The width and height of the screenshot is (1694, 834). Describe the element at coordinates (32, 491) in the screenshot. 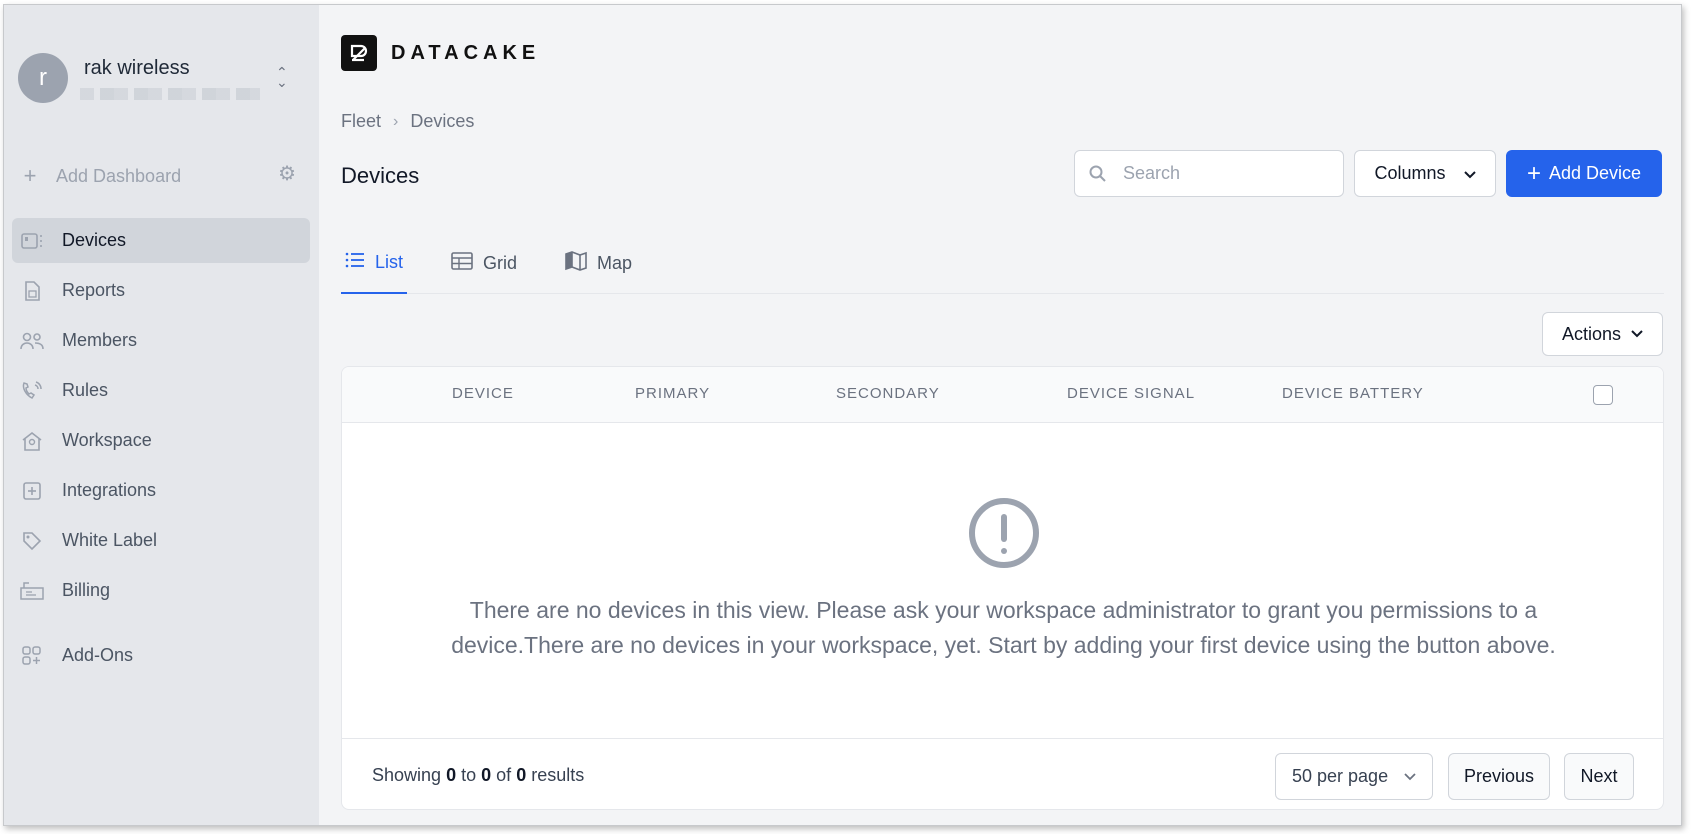

I see `integrations-icon` at that location.